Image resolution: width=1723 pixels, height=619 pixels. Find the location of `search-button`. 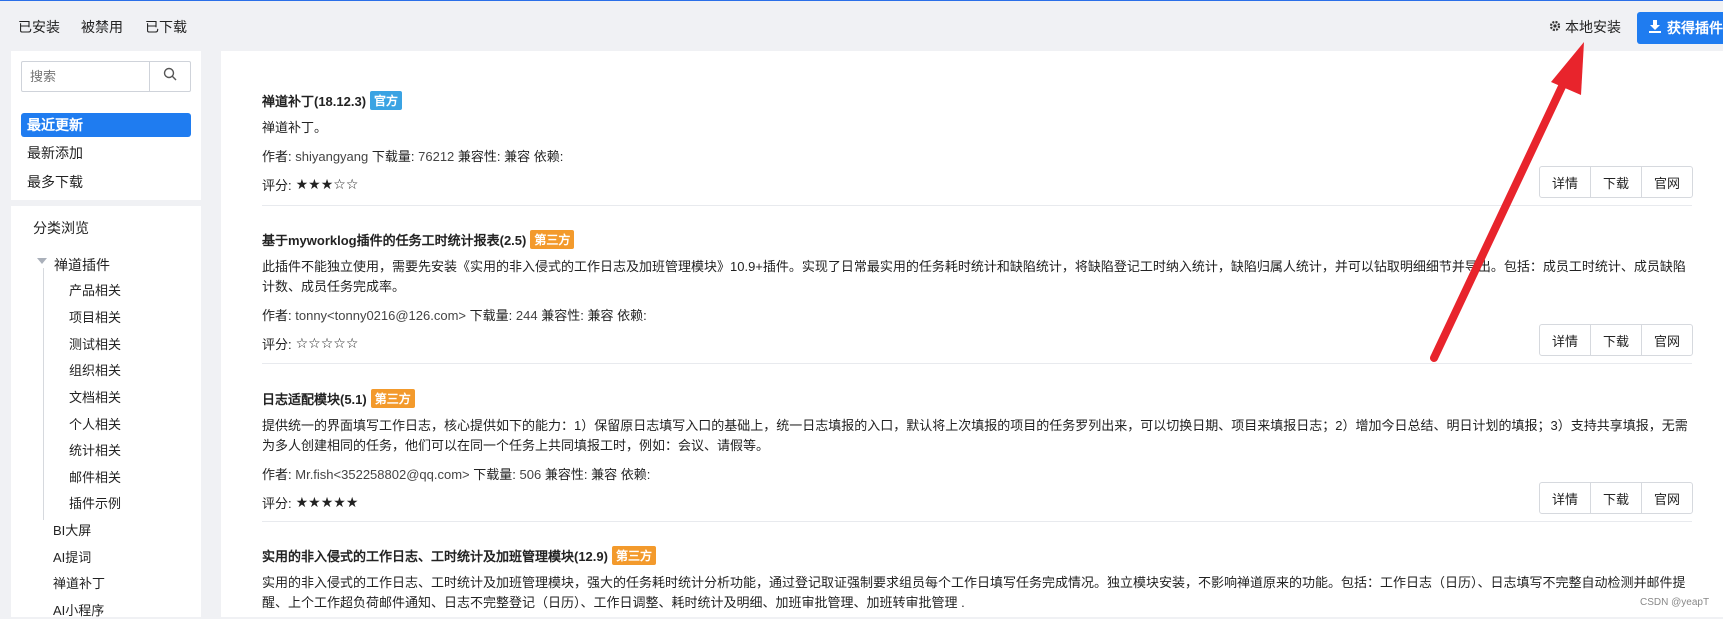

search-button is located at coordinates (169, 76).